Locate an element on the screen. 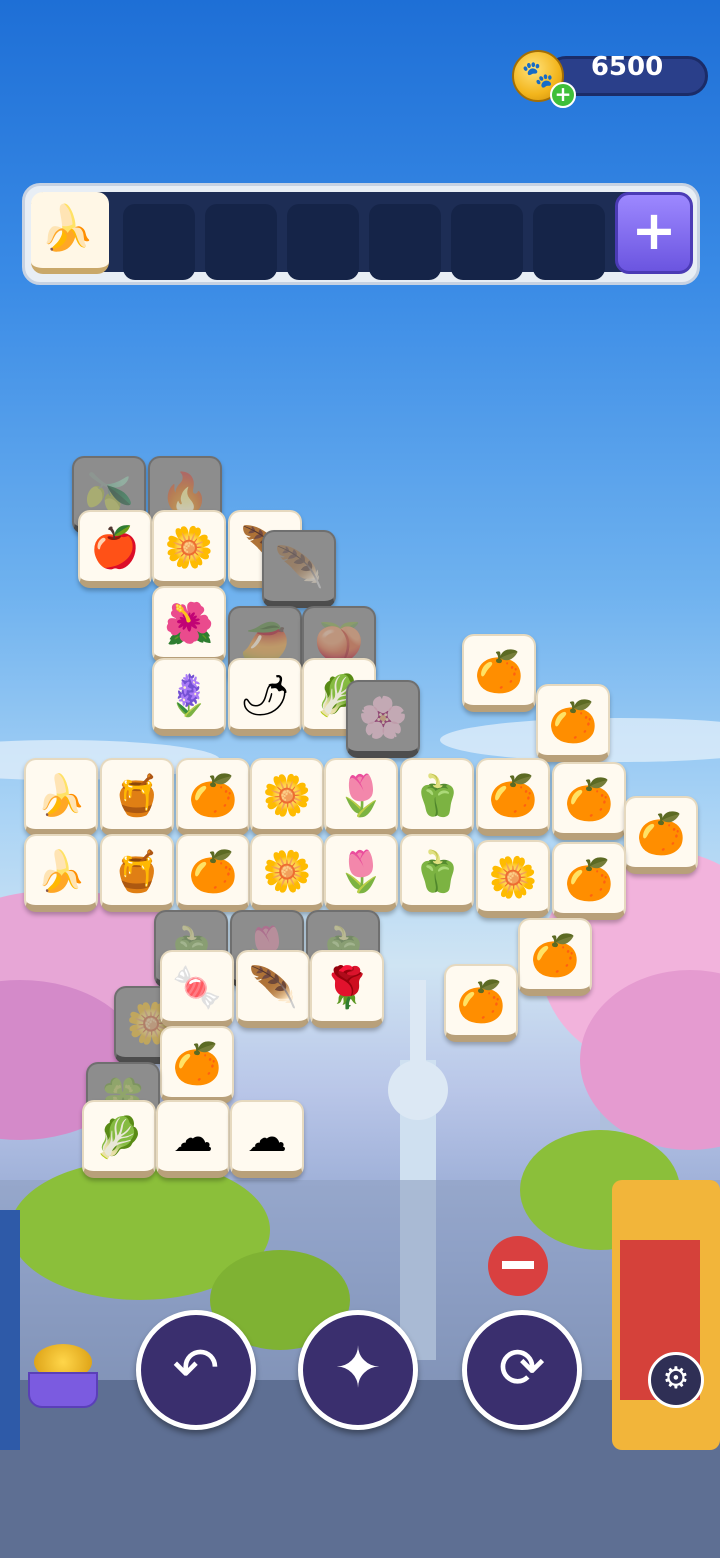 Image resolution: width=720 pixels, height=1558 pixels. tile-icon: 🌸 is located at coordinates (383, 718).